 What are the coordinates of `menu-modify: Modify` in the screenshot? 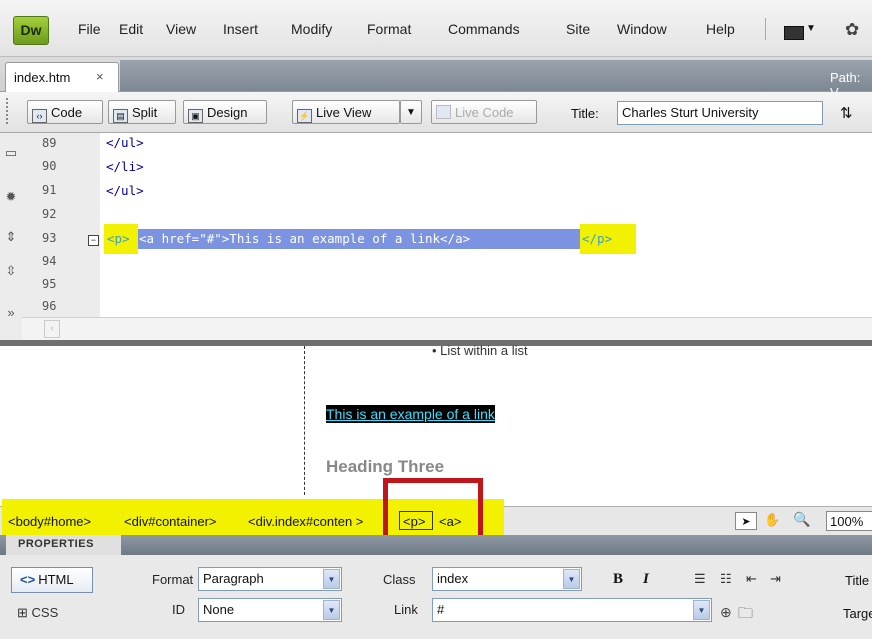 It's located at (311, 29).